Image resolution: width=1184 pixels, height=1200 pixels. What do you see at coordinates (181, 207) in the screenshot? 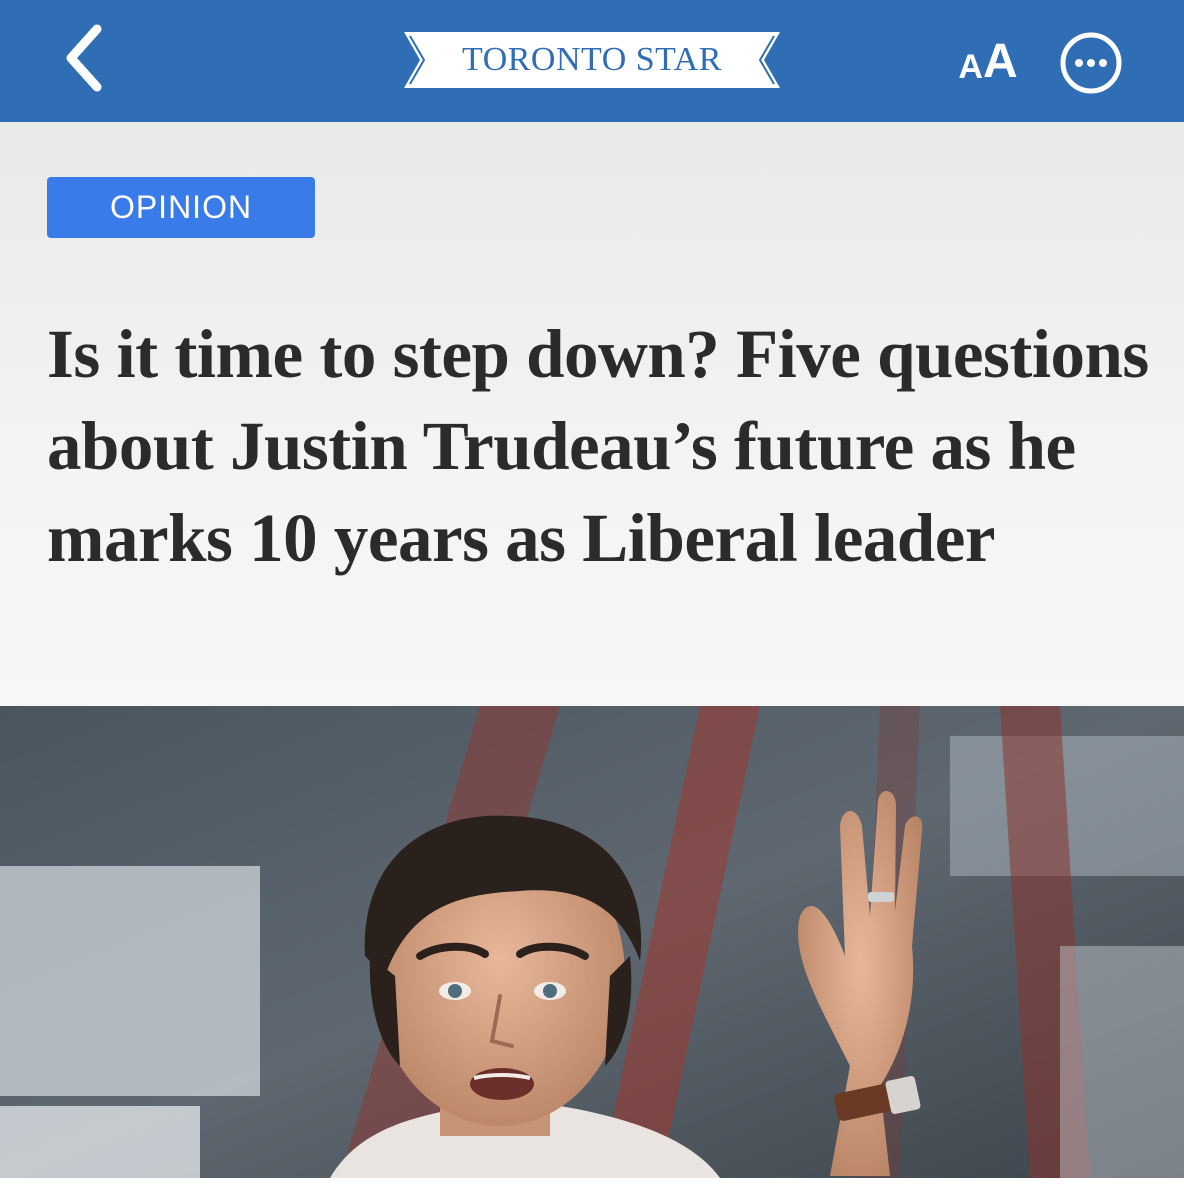
I see `category-badge: OPINION` at bounding box center [181, 207].